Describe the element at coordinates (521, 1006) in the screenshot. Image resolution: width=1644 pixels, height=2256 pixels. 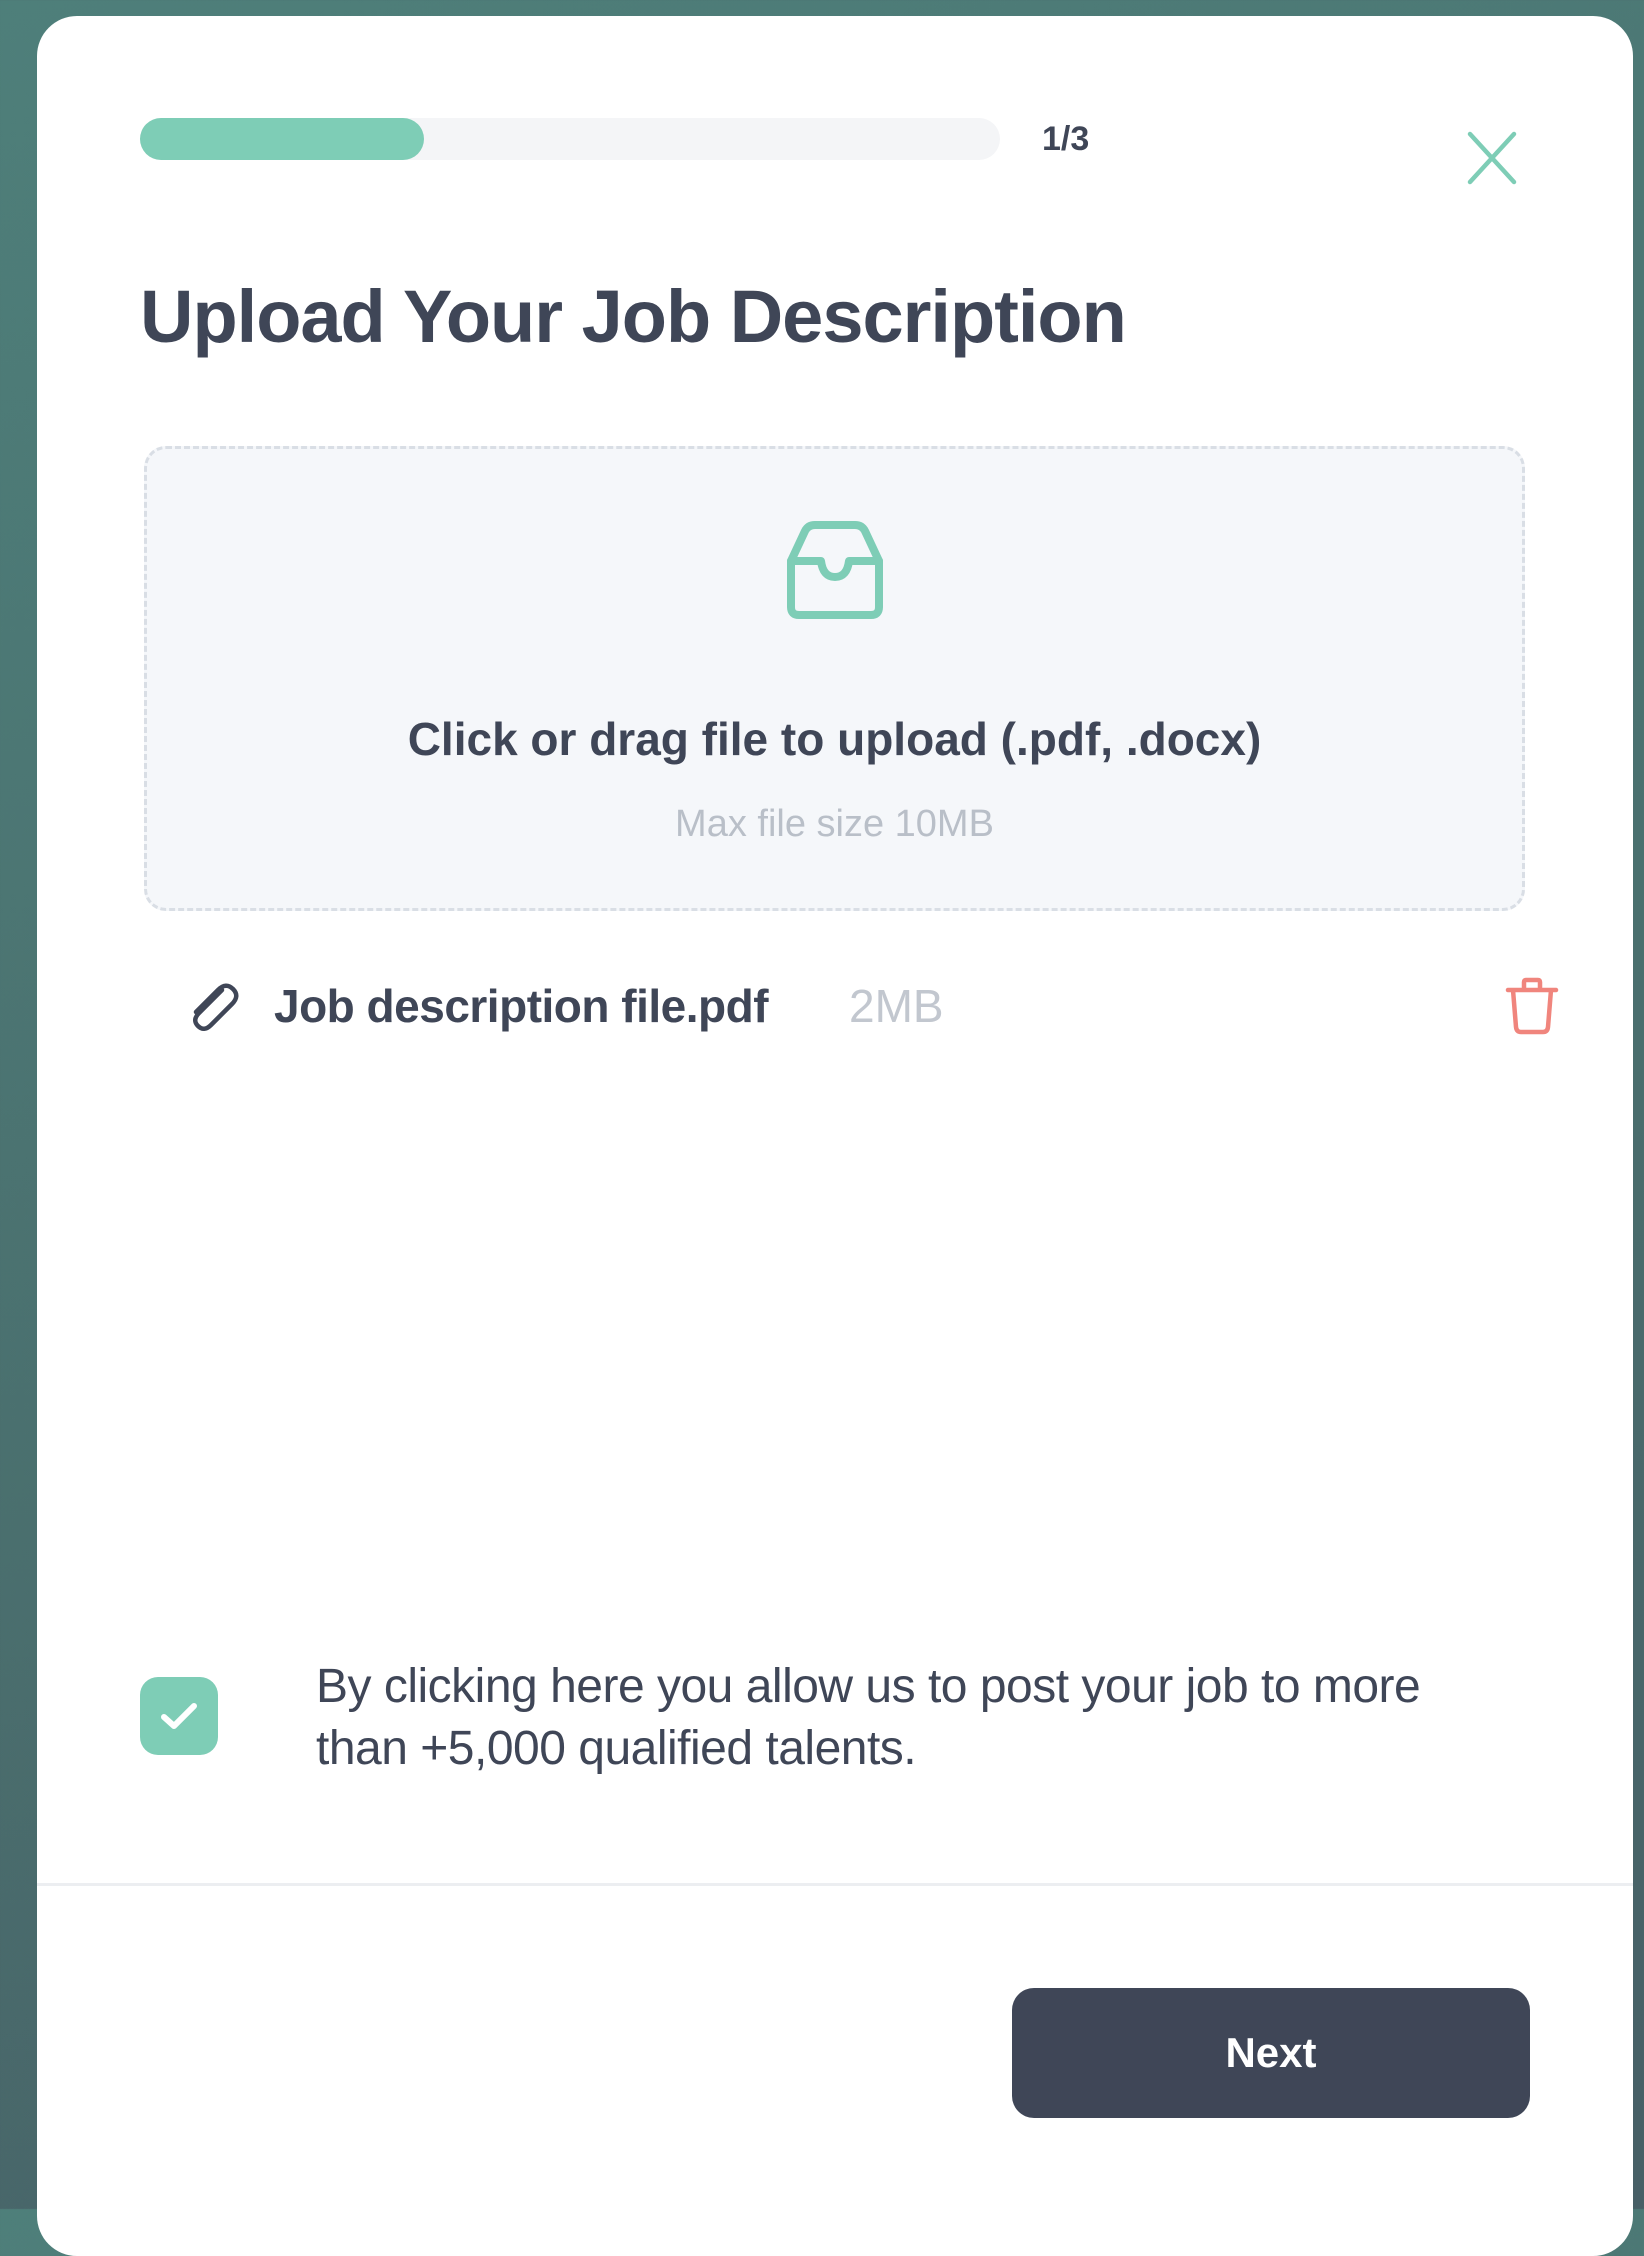
I see `file-name: Job description file.pdf` at that location.